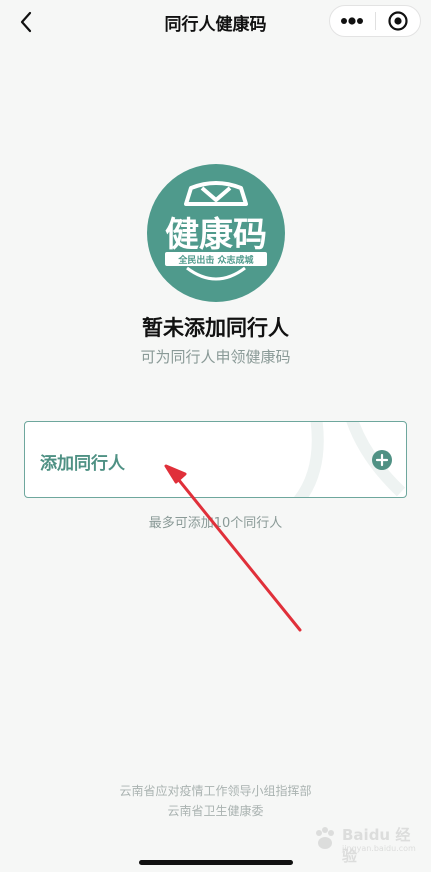 Image resolution: width=431 pixels, height=872 pixels. I want to click on mini-program-capsule, so click(375, 21).